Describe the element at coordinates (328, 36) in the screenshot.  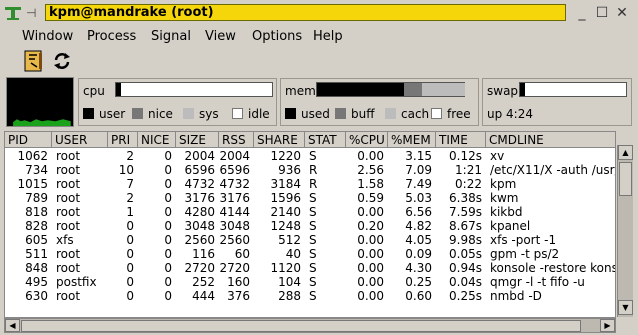
I see `menu-help: Help` at that location.